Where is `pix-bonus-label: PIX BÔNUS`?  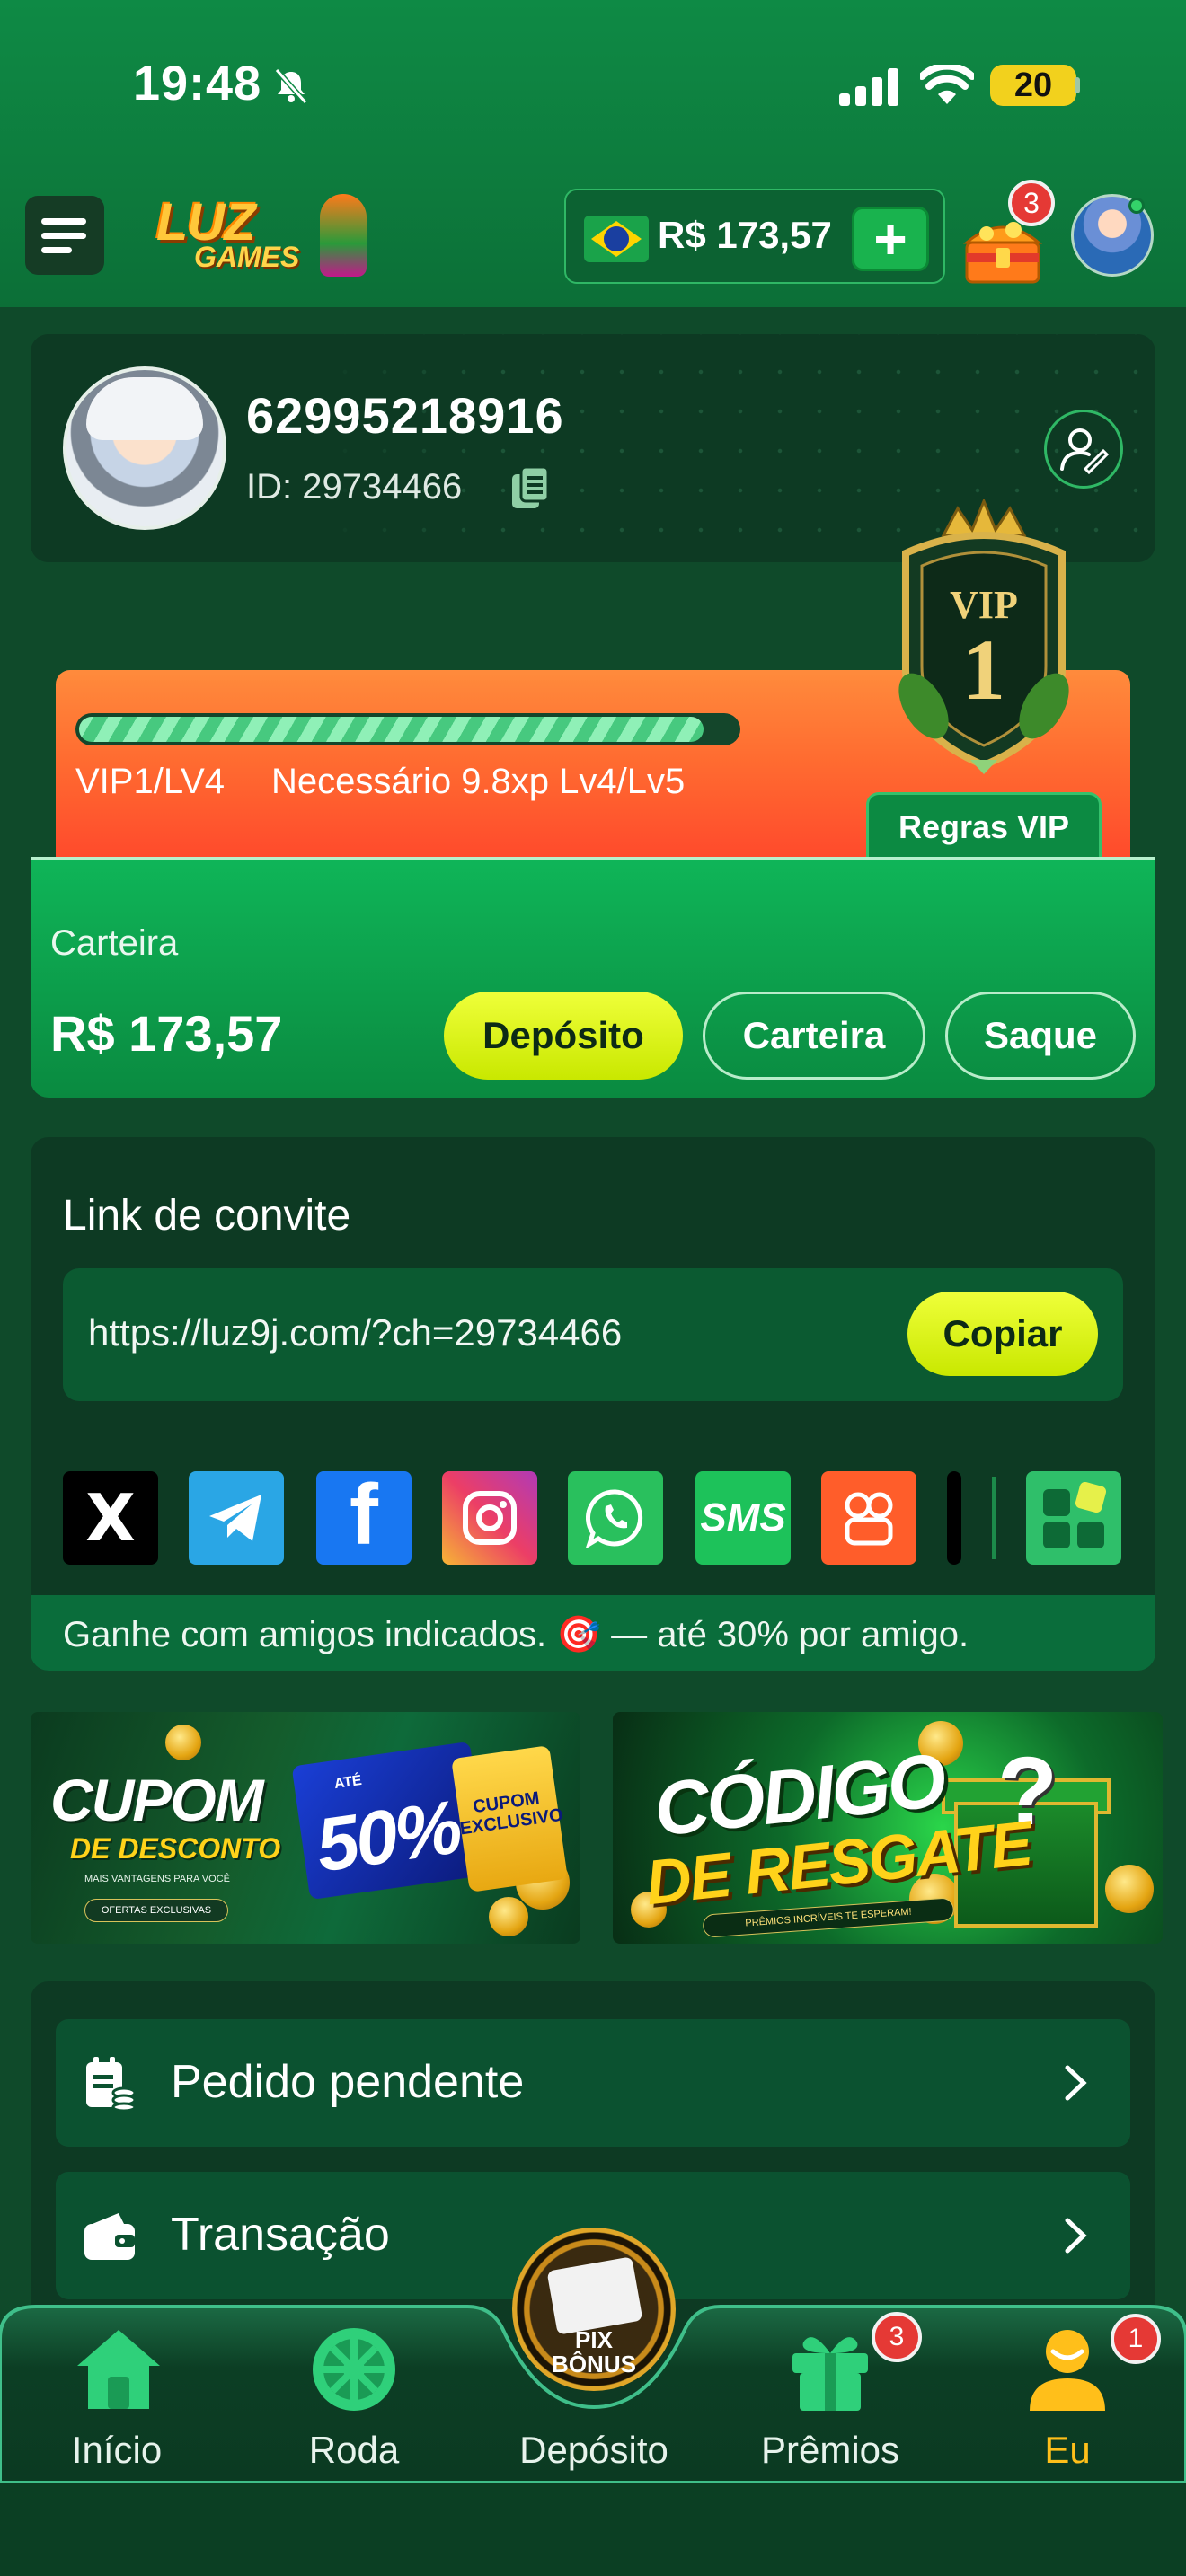 pix-bonus-label: PIX BÔNUS is located at coordinates (594, 2352).